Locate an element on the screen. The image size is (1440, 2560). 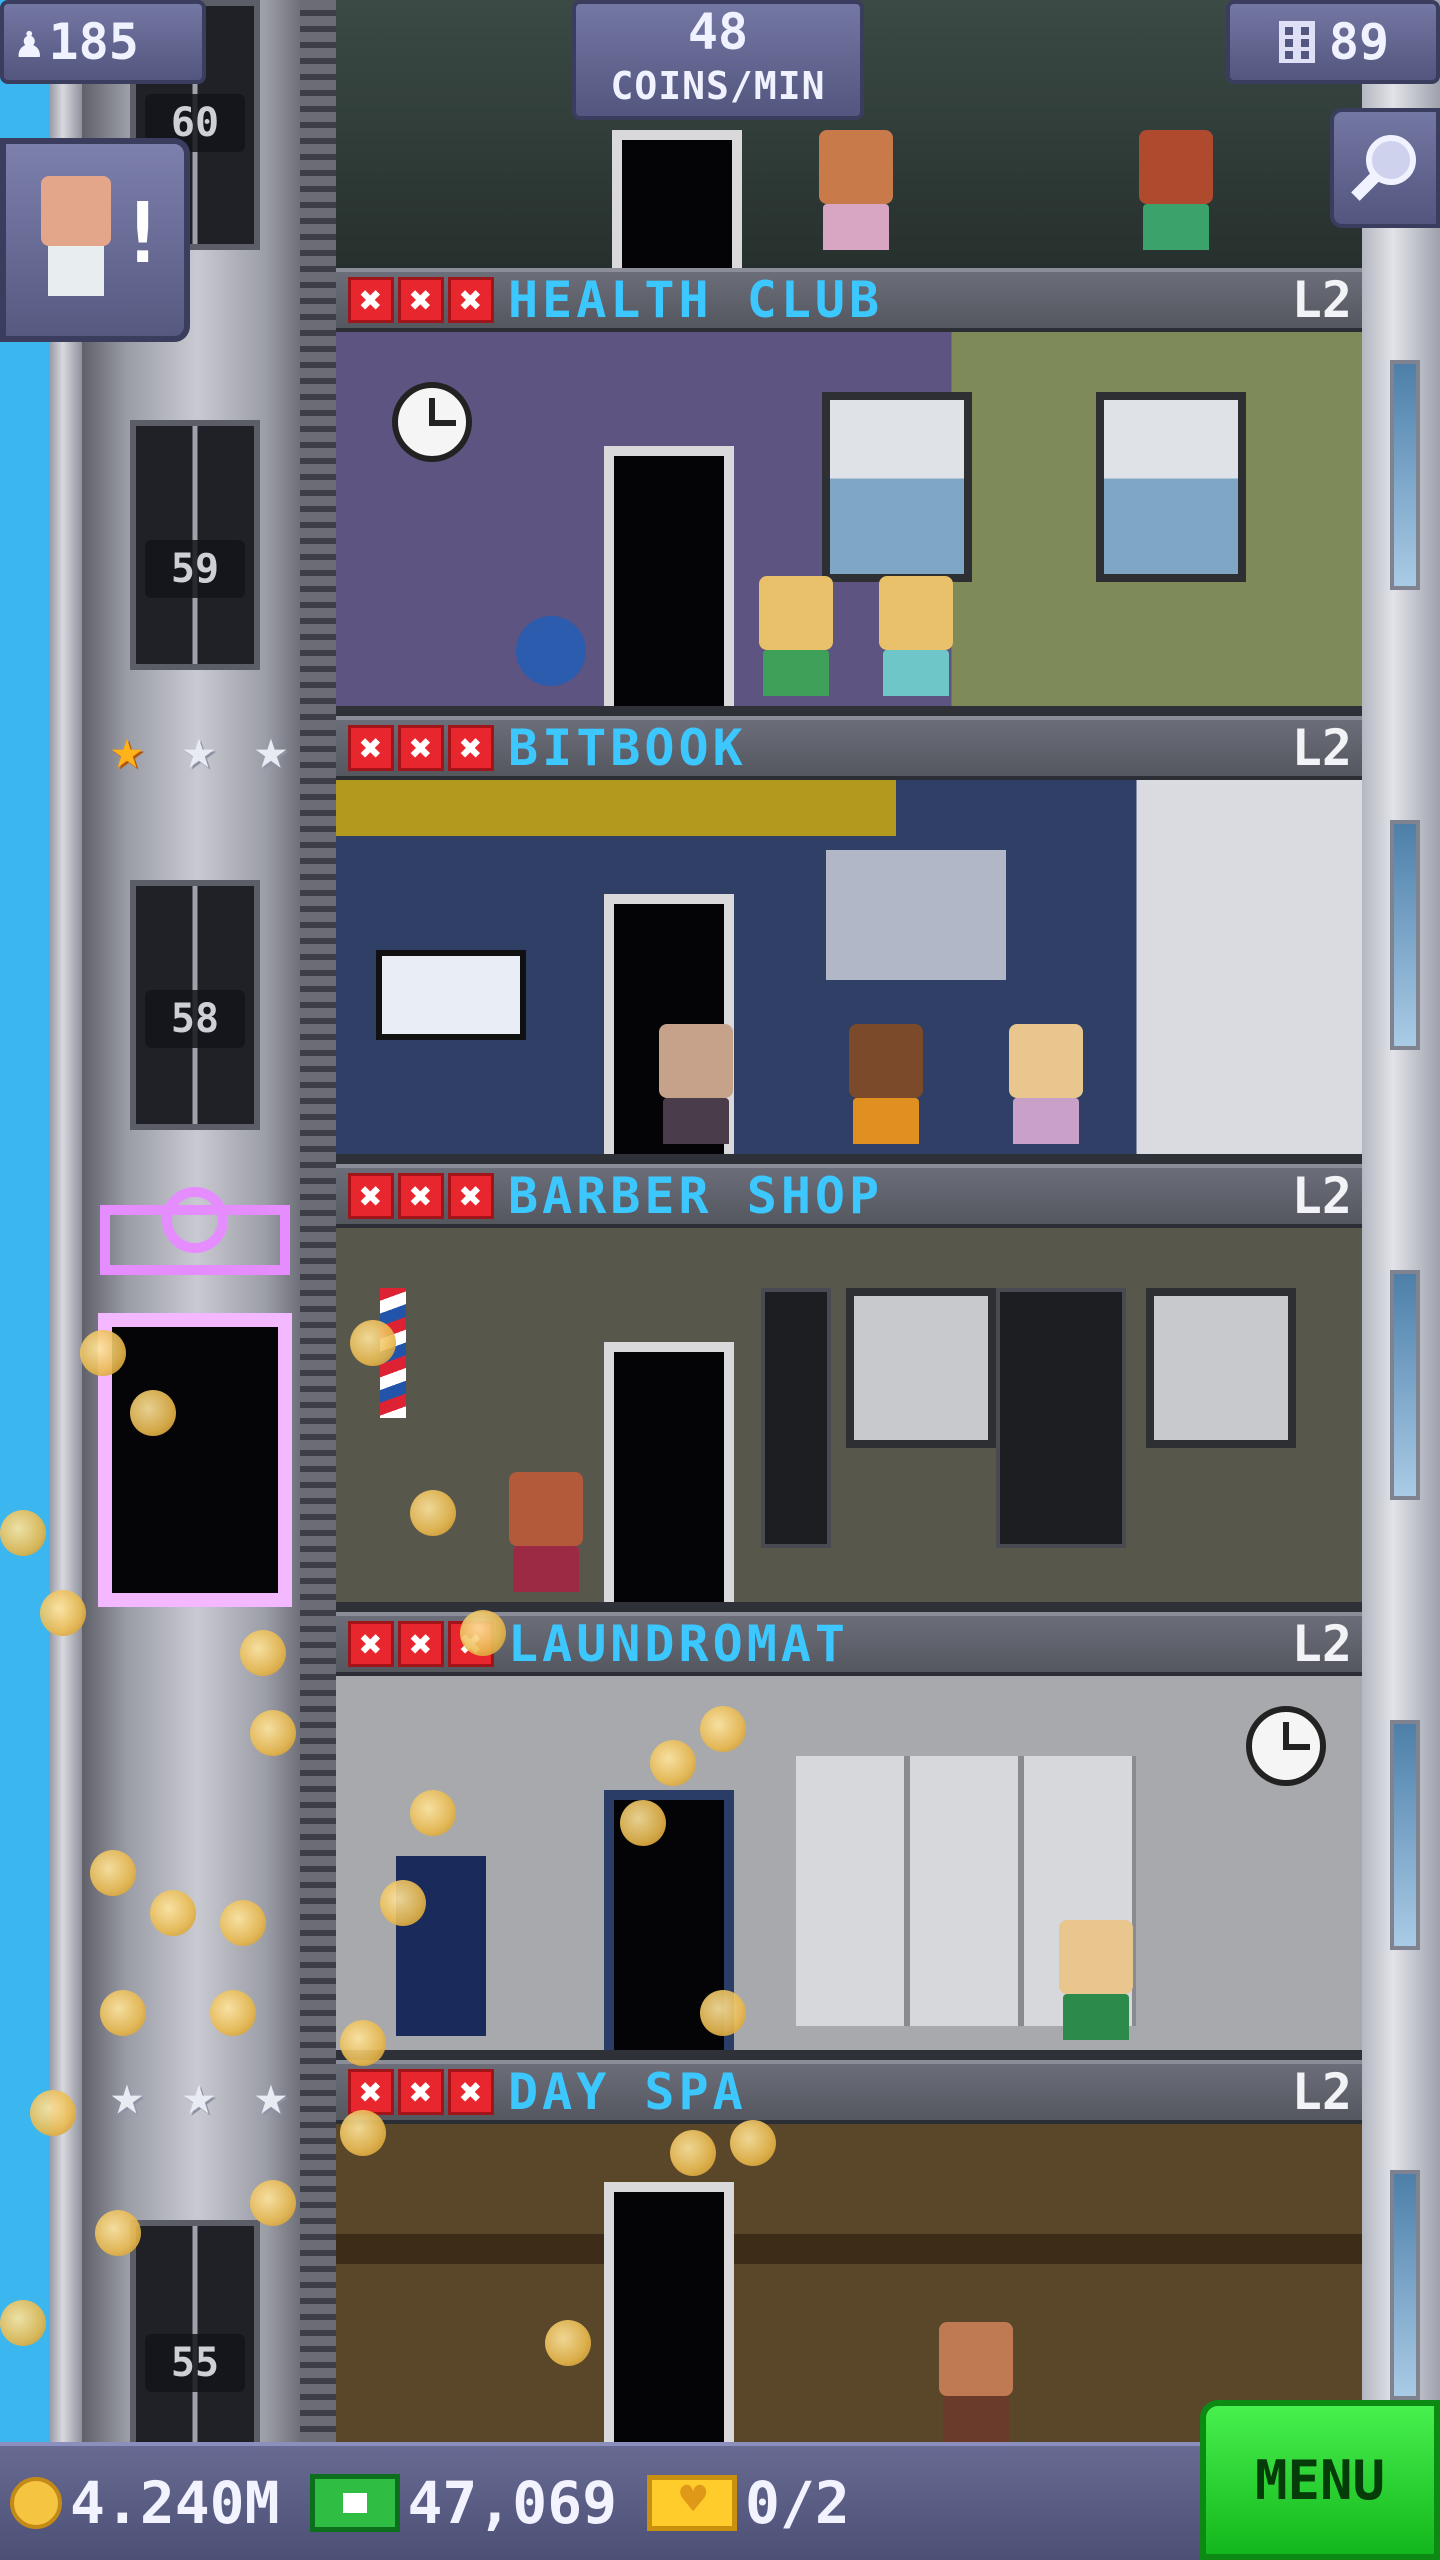
population-counter: ♟ 185 is located at coordinates (103, 42).